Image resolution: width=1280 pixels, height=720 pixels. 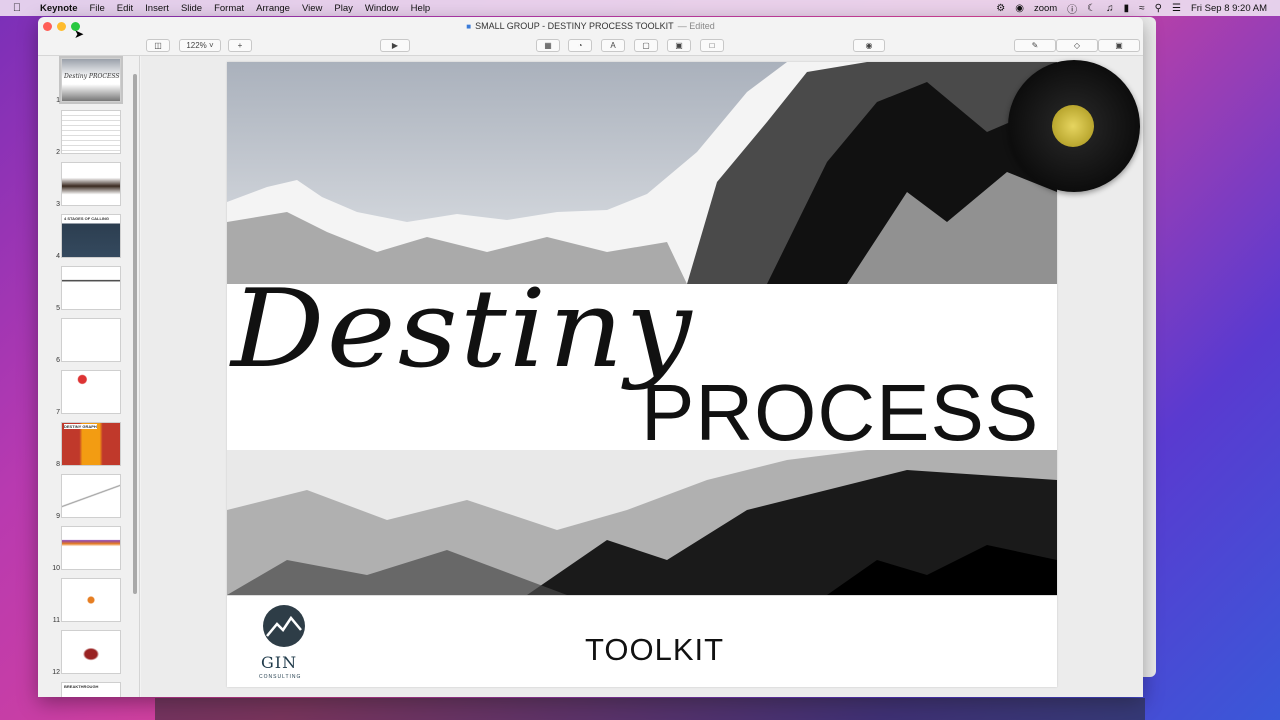 What do you see at coordinates (712, 45) in the screenshot?
I see `comment-button: □` at bounding box center [712, 45].